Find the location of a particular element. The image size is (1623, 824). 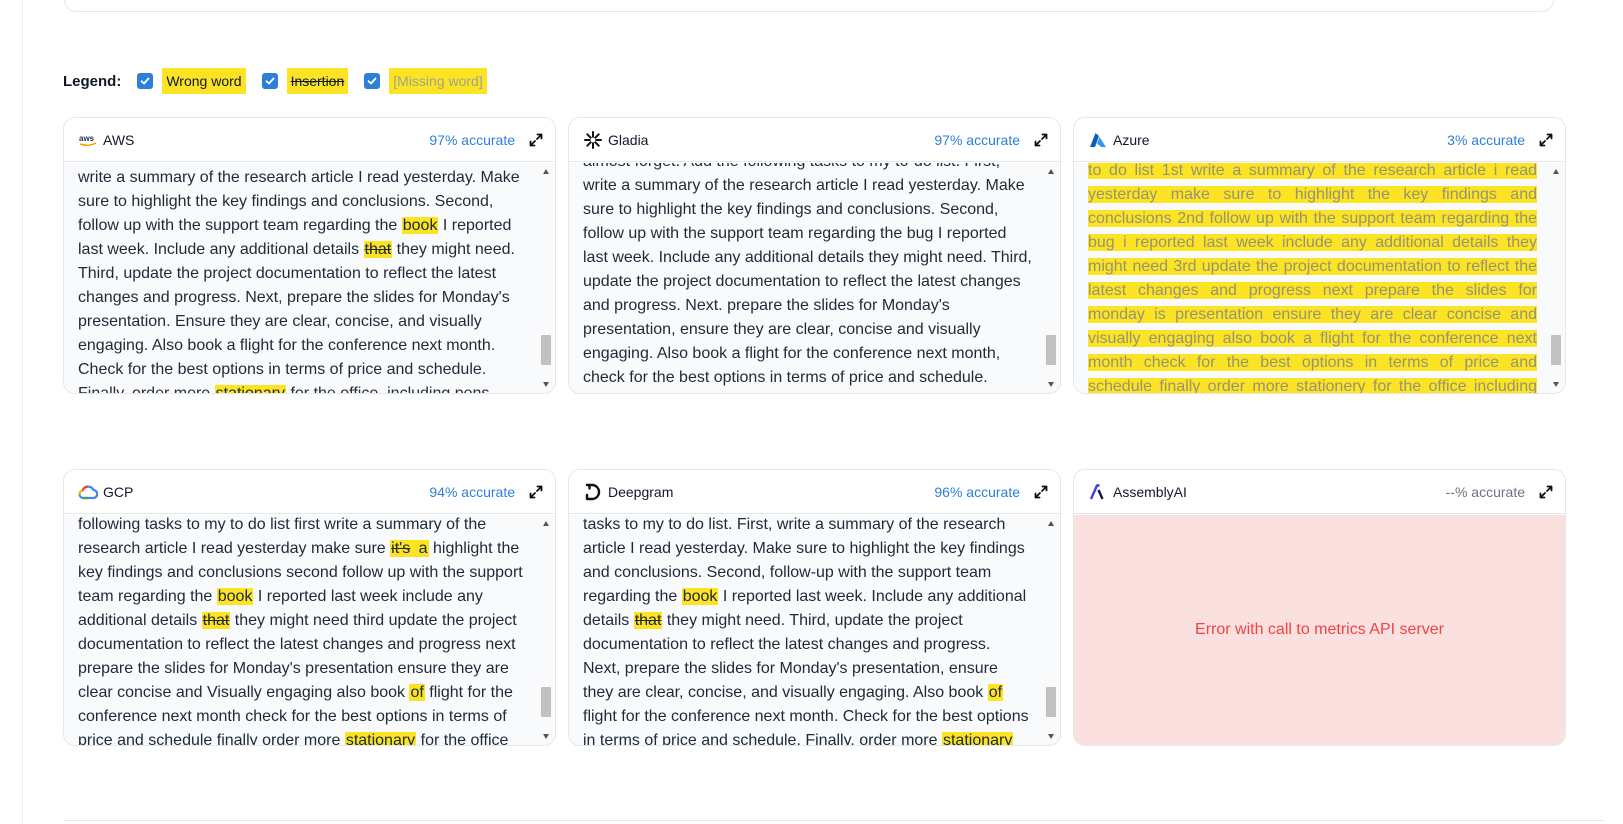

assemblyai-logo-icon is located at coordinates (1098, 492).